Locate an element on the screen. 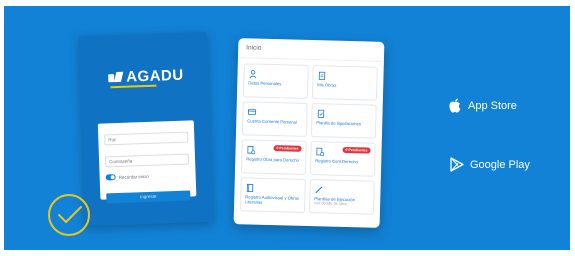 The image size is (575, 256). agadu-logo-mark is located at coordinates (115, 77).